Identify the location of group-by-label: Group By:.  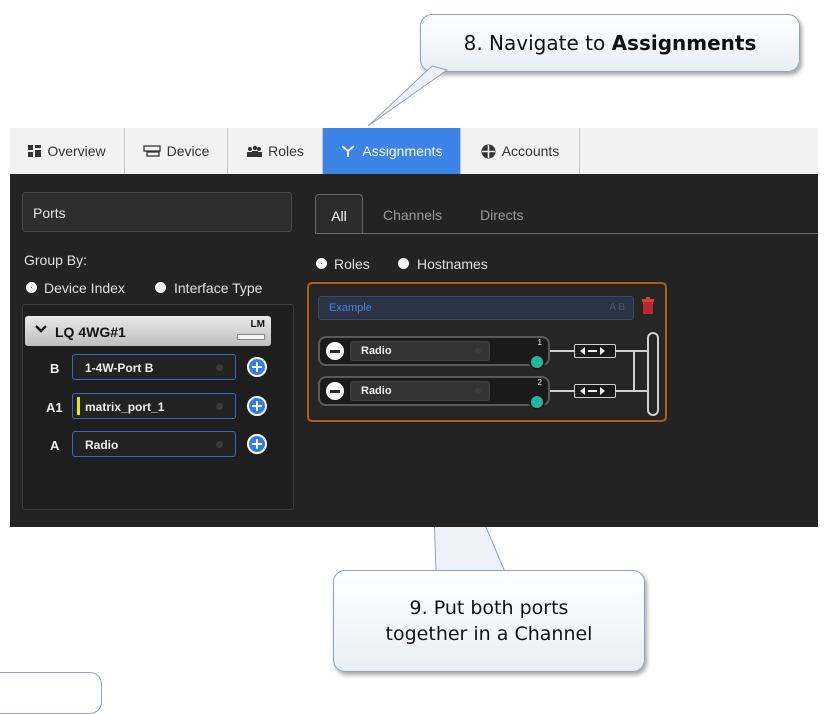
(56, 260).